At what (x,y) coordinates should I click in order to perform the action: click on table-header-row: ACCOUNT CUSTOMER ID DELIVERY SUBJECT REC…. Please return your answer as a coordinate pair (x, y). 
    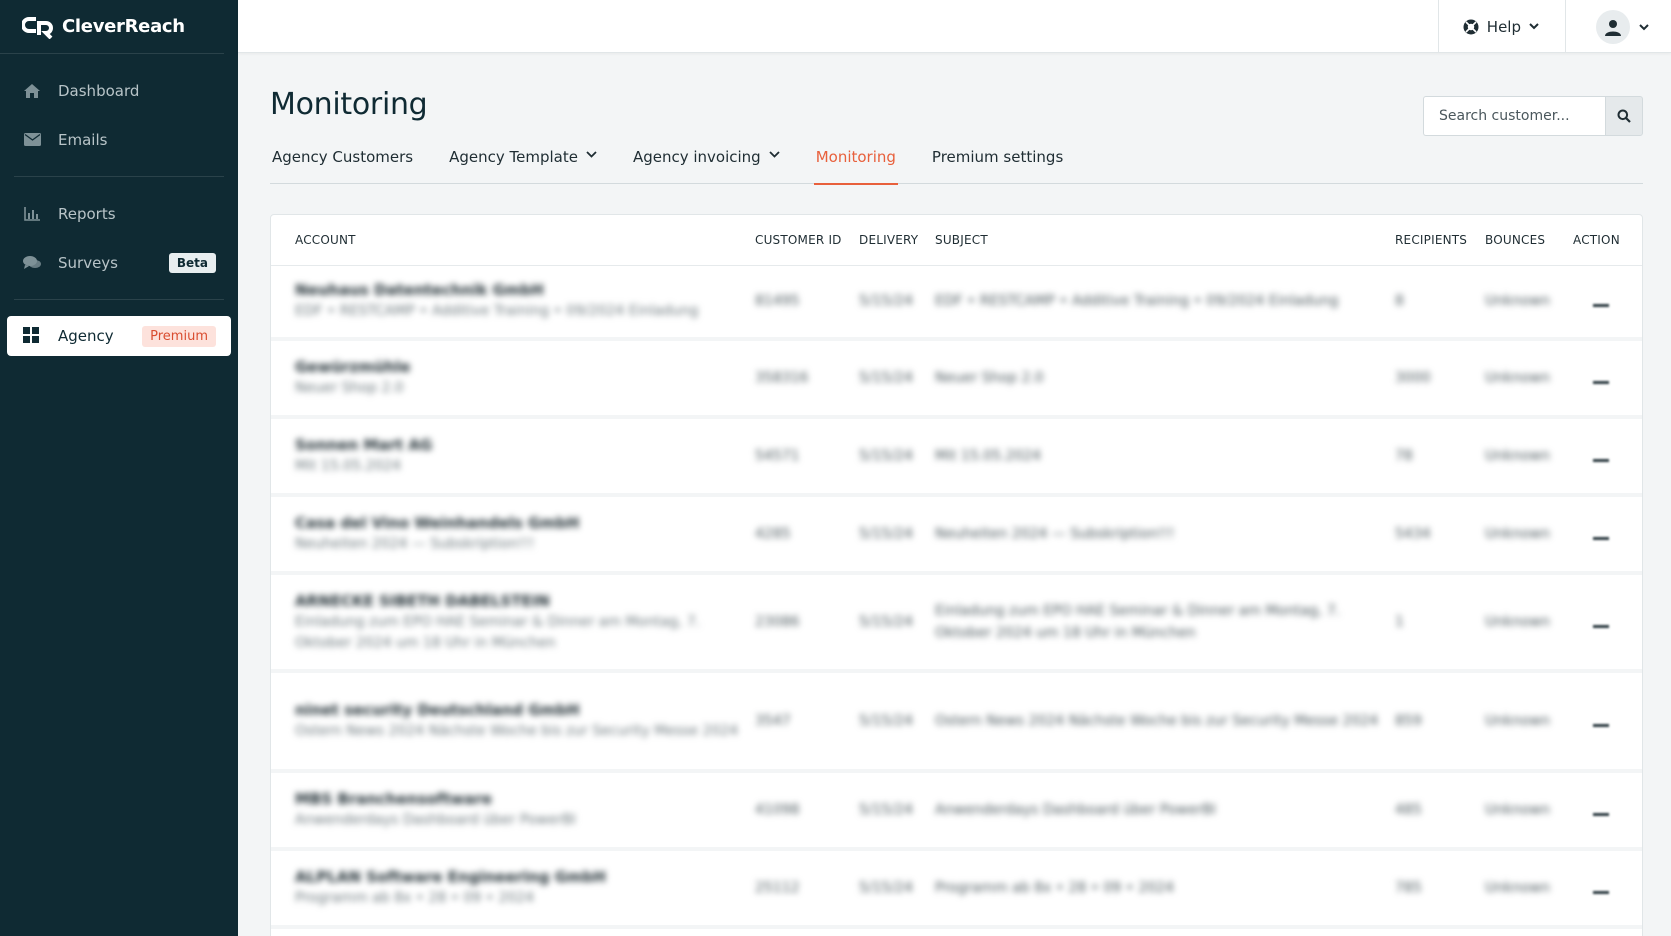
    Looking at the image, I should click on (956, 240).